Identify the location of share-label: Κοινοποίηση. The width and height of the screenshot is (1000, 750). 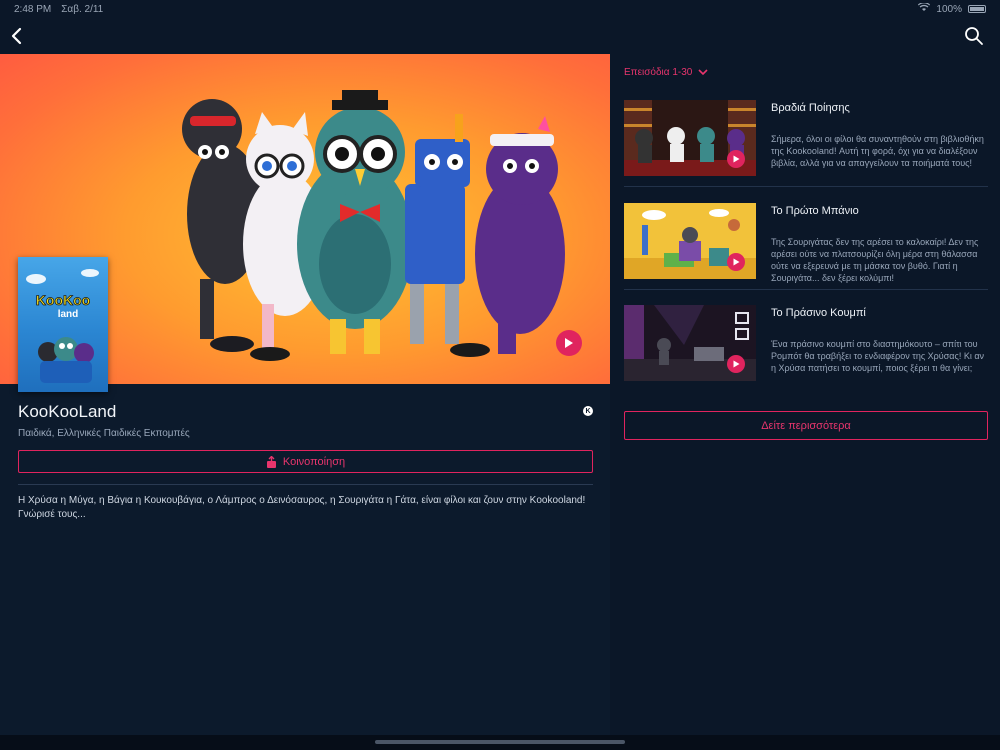
(314, 461).